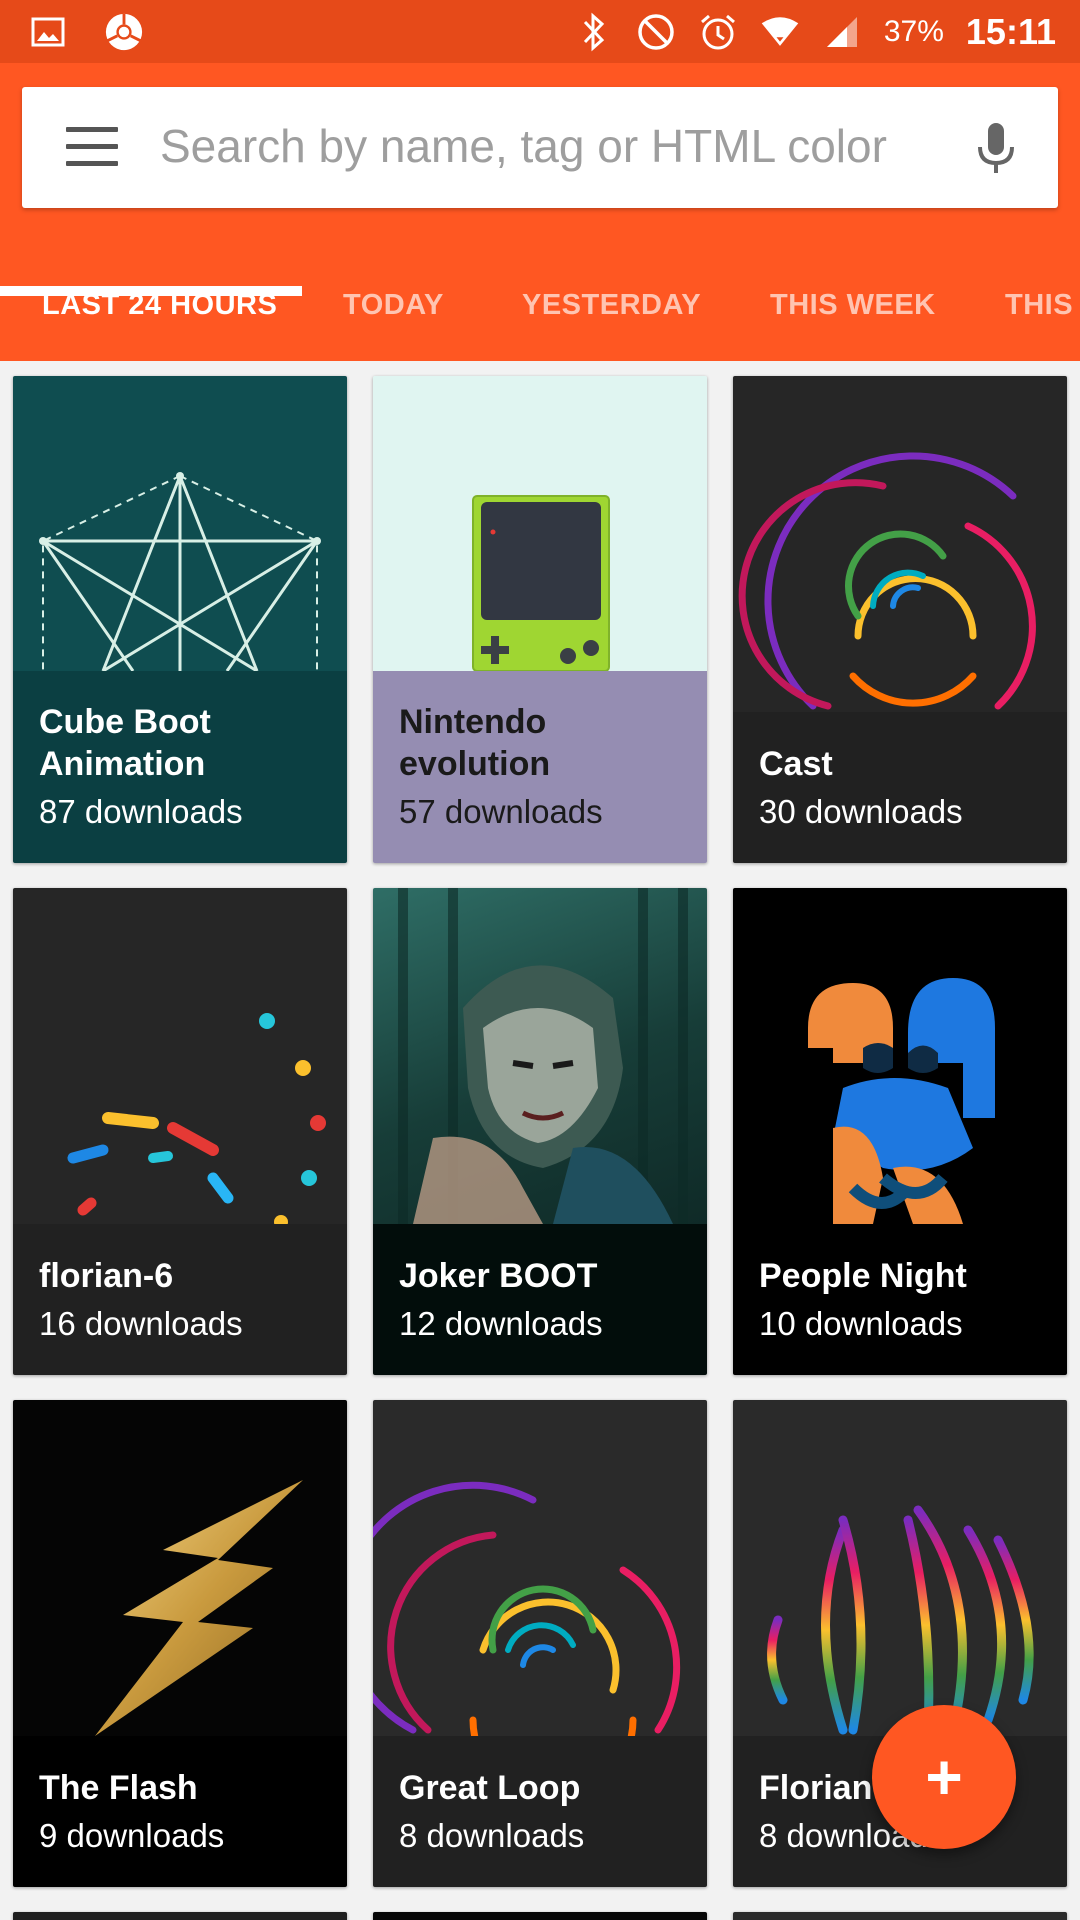  I want to click on card-downloads: 16 downloads, so click(141, 1323).